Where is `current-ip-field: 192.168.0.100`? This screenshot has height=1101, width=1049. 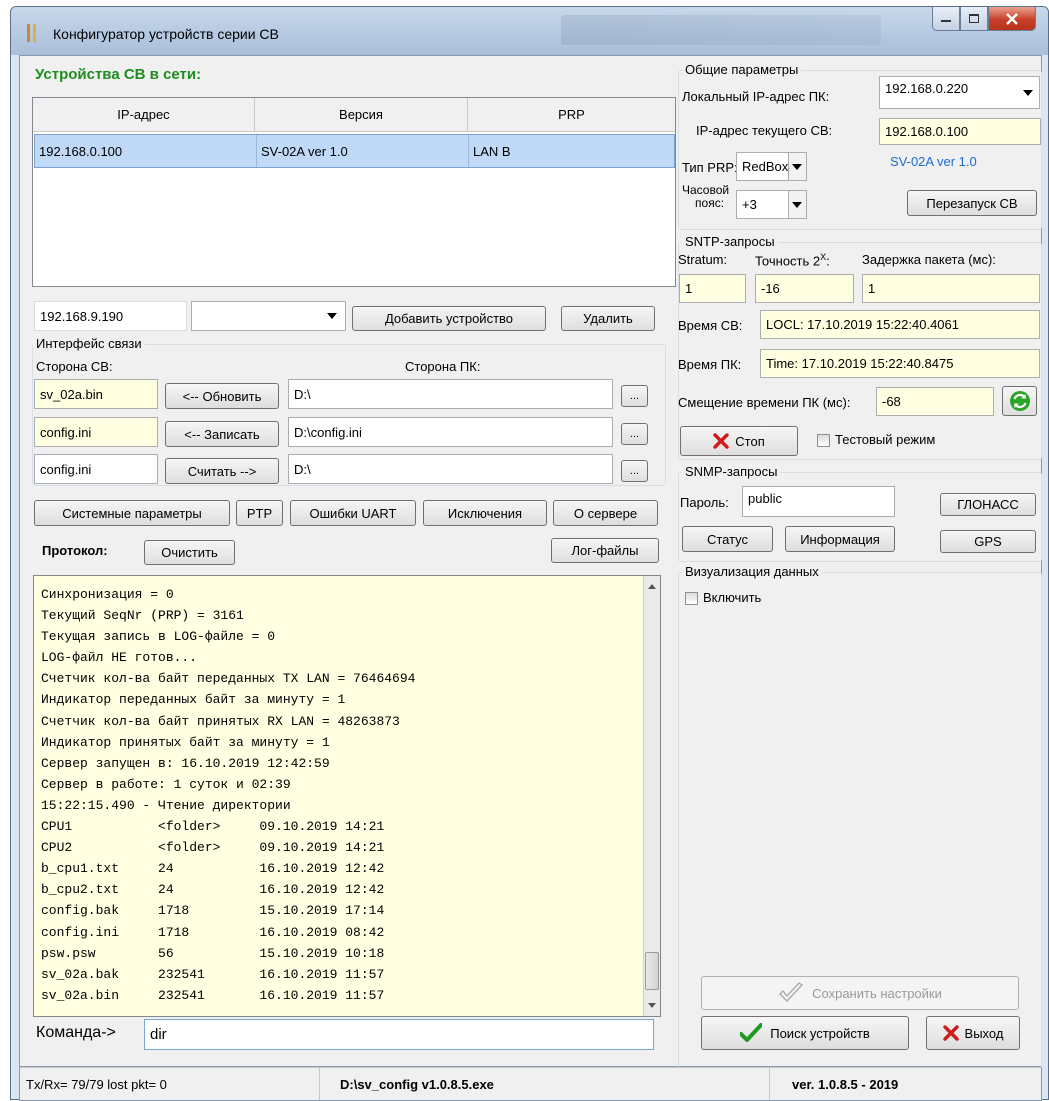
current-ip-field: 192.168.0.100 is located at coordinates (960, 131).